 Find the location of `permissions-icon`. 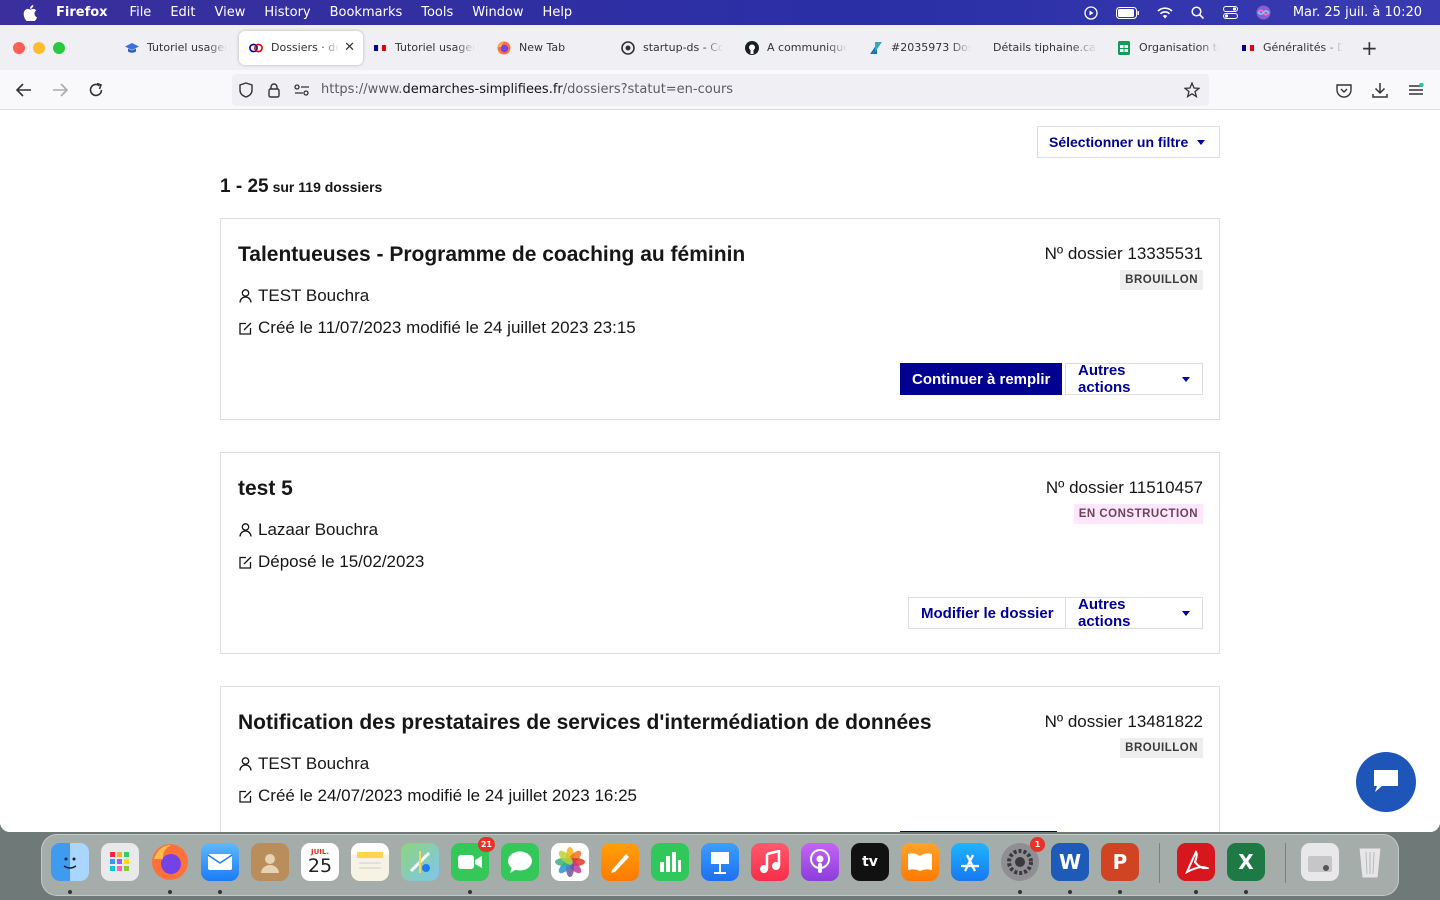

permissions-icon is located at coordinates (302, 90).